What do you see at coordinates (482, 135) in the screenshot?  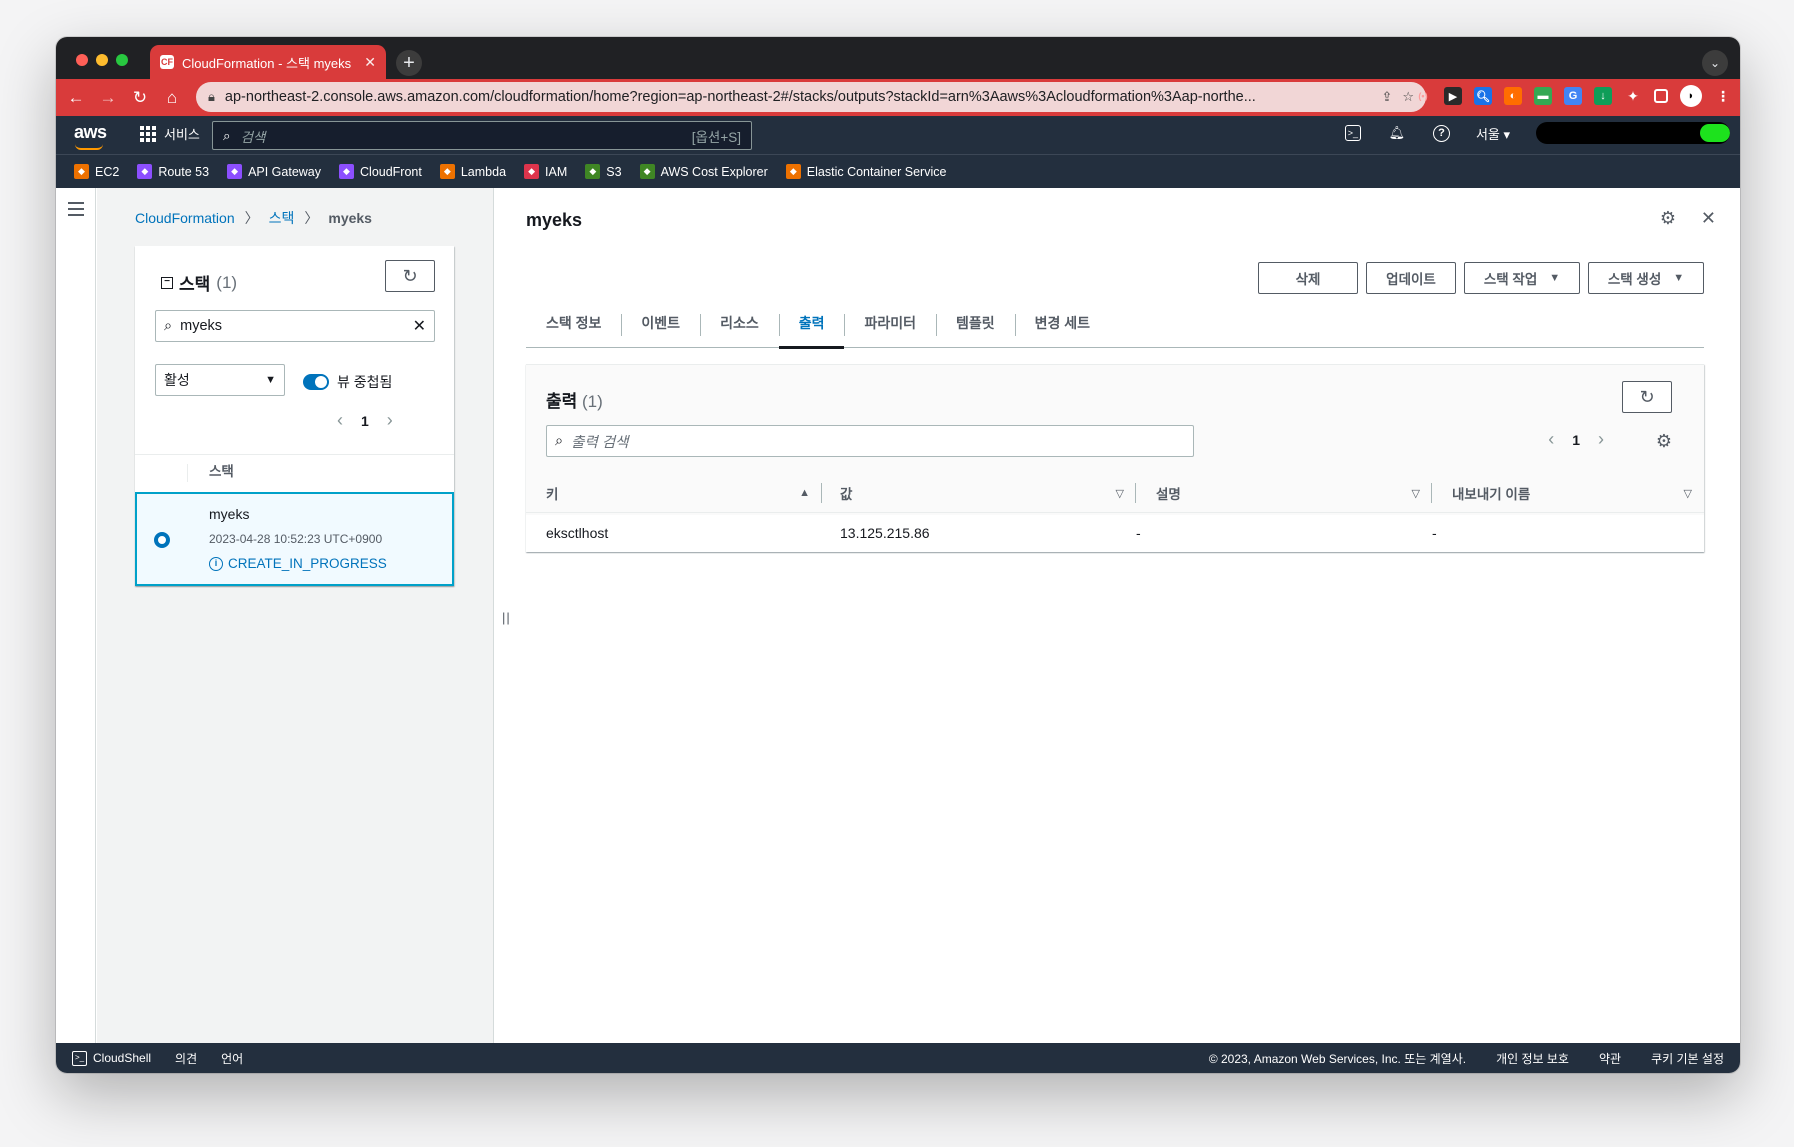 I see `global-search-input: ⌕ 검색 [옵션+S]` at bounding box center [482, 135].